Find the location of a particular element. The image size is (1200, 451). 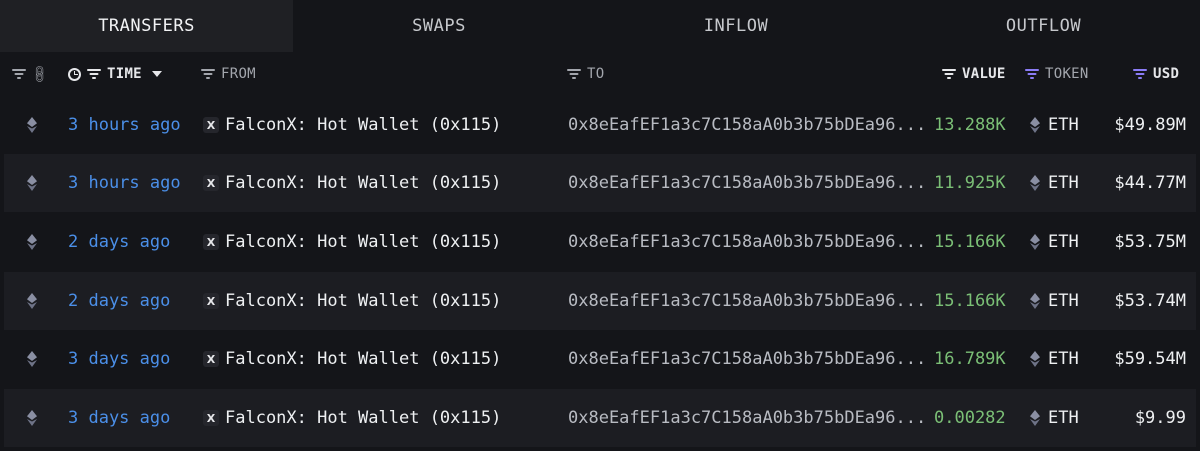

sort-caret-down-icon is located at coordinates (156, 74).